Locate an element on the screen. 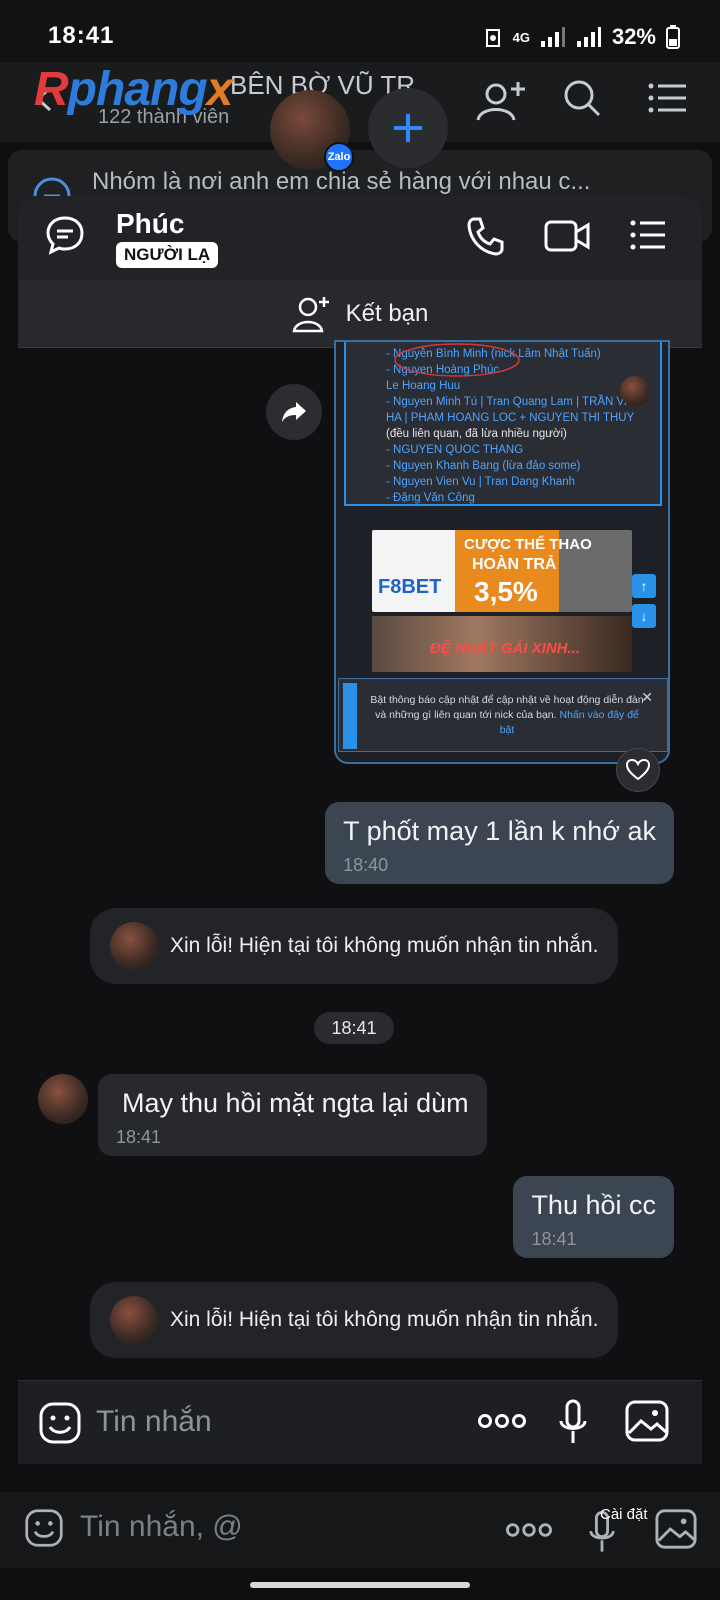 This screenshot has height=1600, width=720. phone-icon is located at coordinates (485, 236).